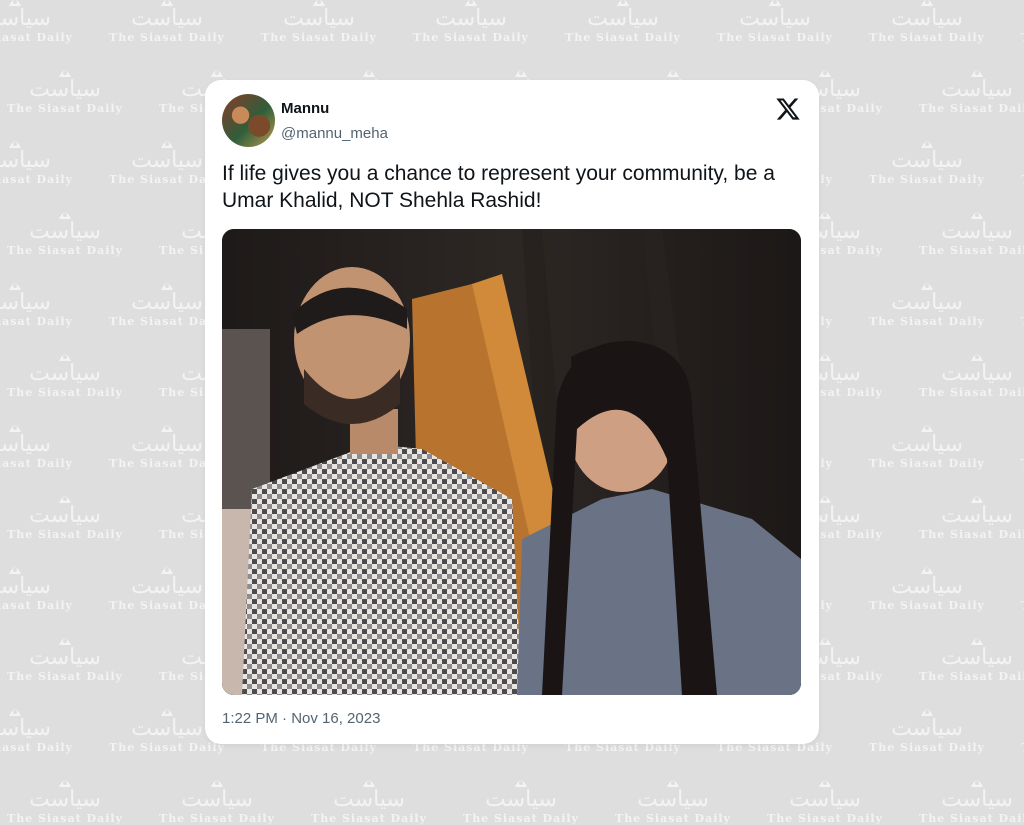 Image resolution: width=1024 pixels, height=825 pixels. What do you see at coordinates (788, 109) in the screenshot?
I see `x-logo-icon` at bounding box center [788, 109].